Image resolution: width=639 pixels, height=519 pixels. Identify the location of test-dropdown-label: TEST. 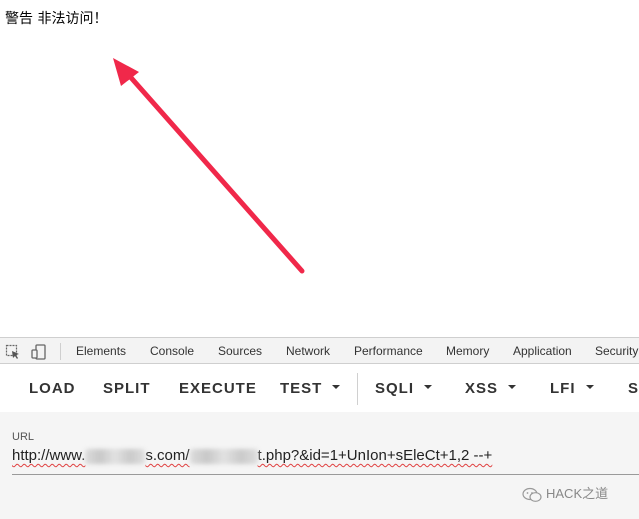
(301, 388).